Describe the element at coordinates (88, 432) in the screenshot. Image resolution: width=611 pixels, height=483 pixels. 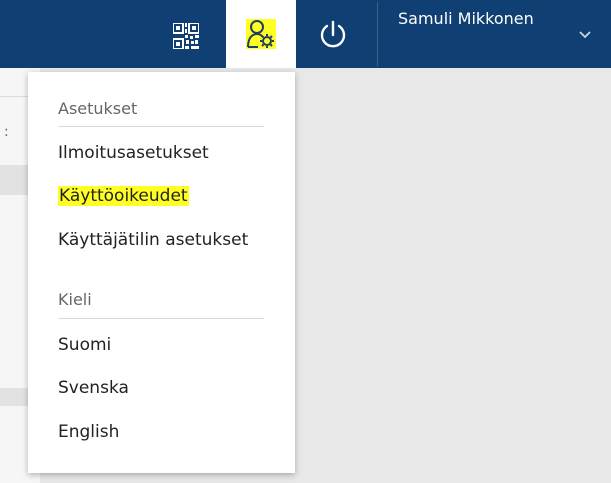
I see `language-item-english: English` at that location.